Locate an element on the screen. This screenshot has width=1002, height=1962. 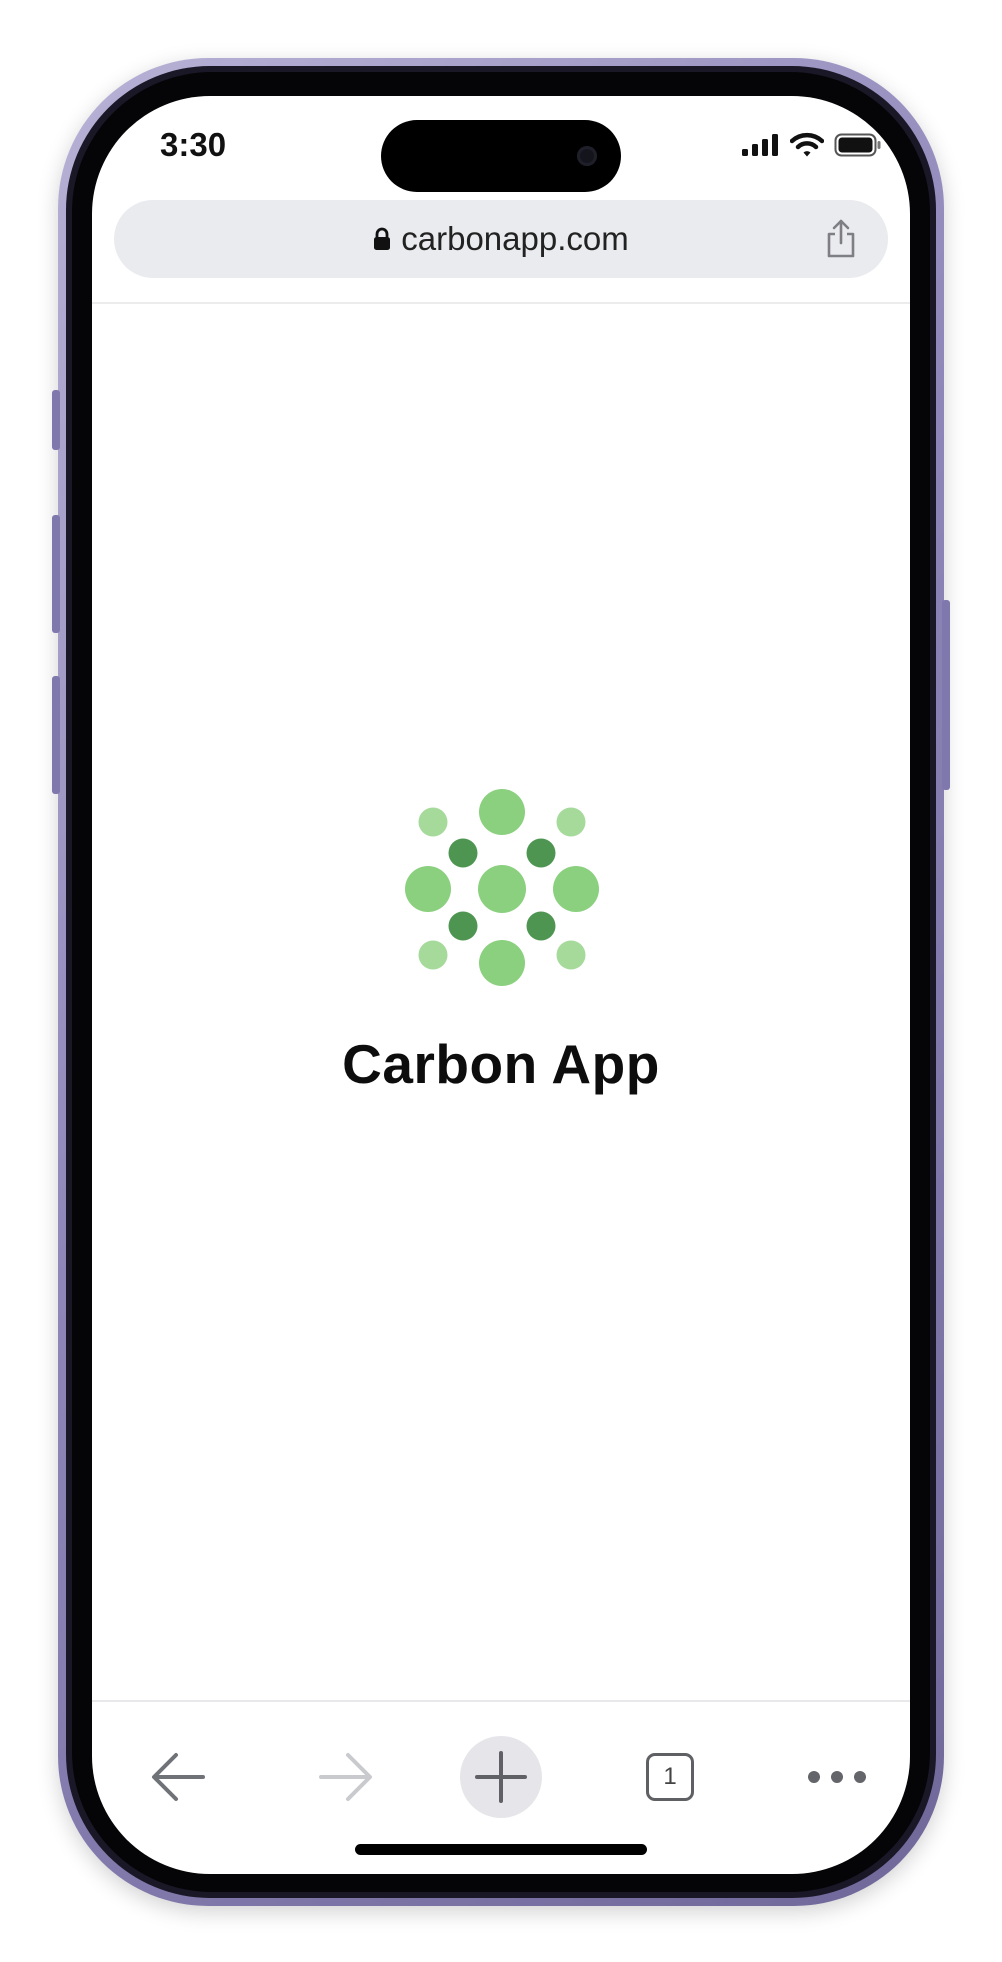
front-camera is located at coordinates (587, 156).